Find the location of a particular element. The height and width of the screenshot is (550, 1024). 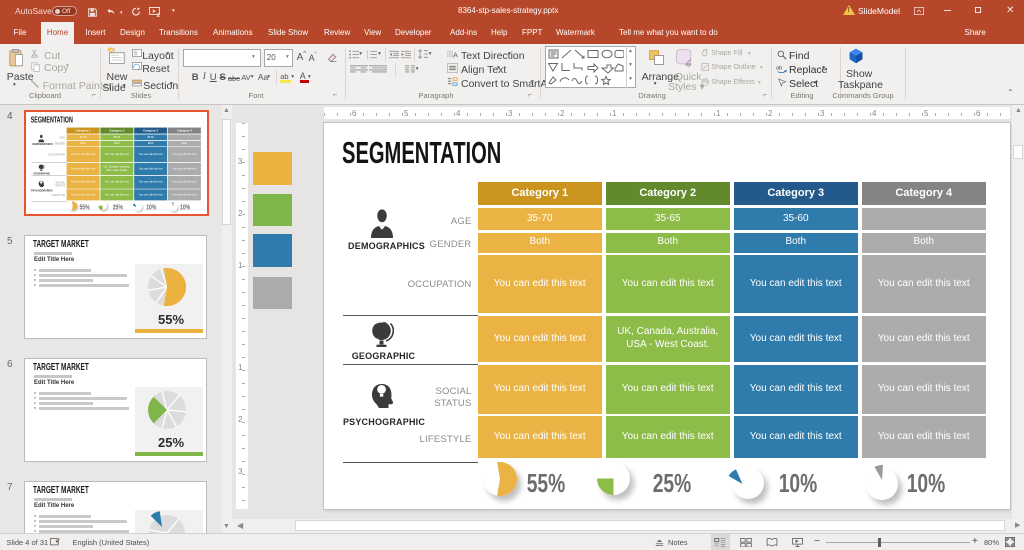

svg-text: ab is located at coordinates (779, 69).